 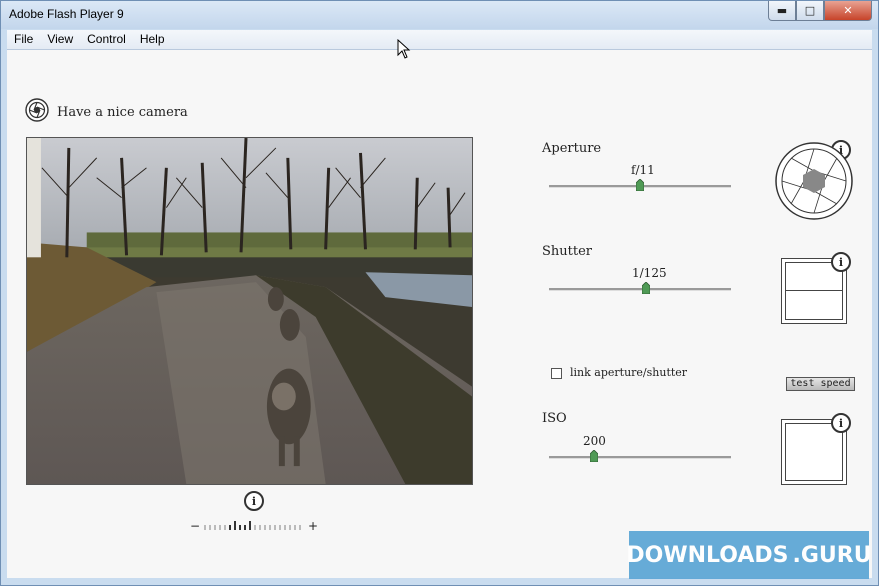 I want to click on exposure-info-button: i, so click(x=254, y=501).